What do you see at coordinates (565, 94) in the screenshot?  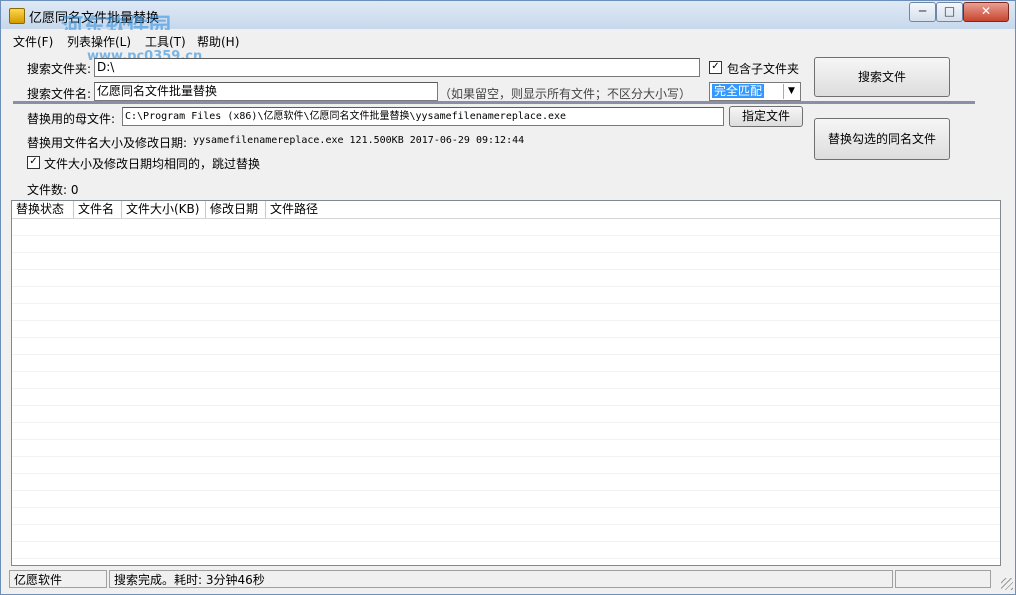 I see `search-name-hint: （如果留空，则显示所有文件；不区分大小写）` at bounding box center [565, 94].